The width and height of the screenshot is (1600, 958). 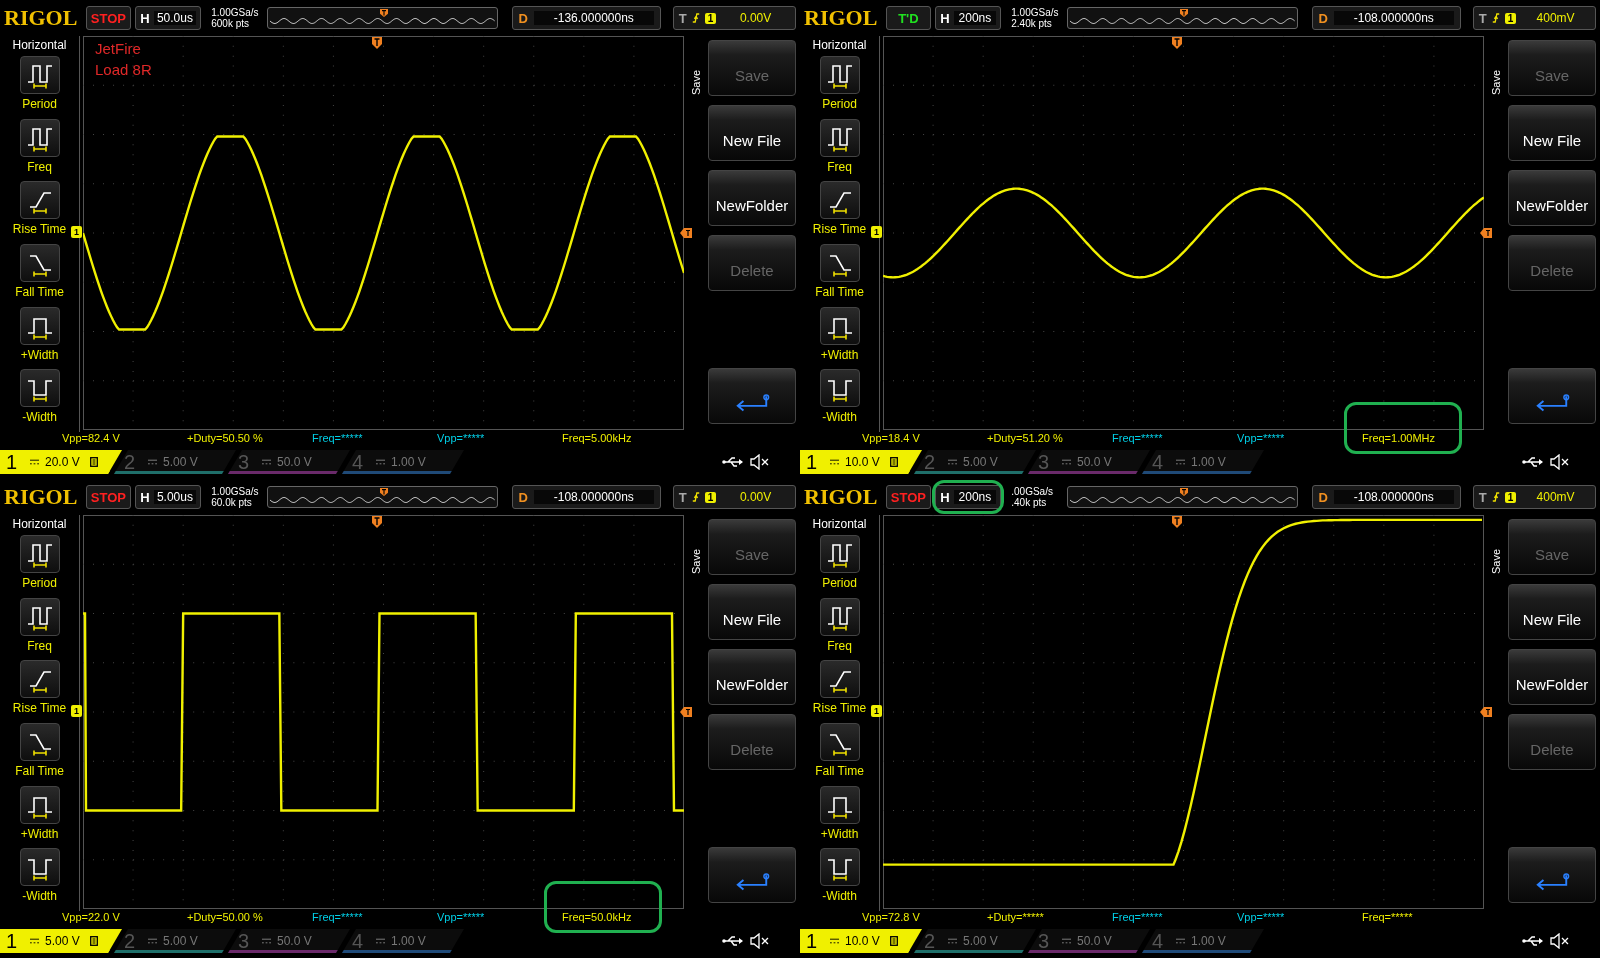 I want to click on trigger-level-marker-icon, so click(x=686, y=233).